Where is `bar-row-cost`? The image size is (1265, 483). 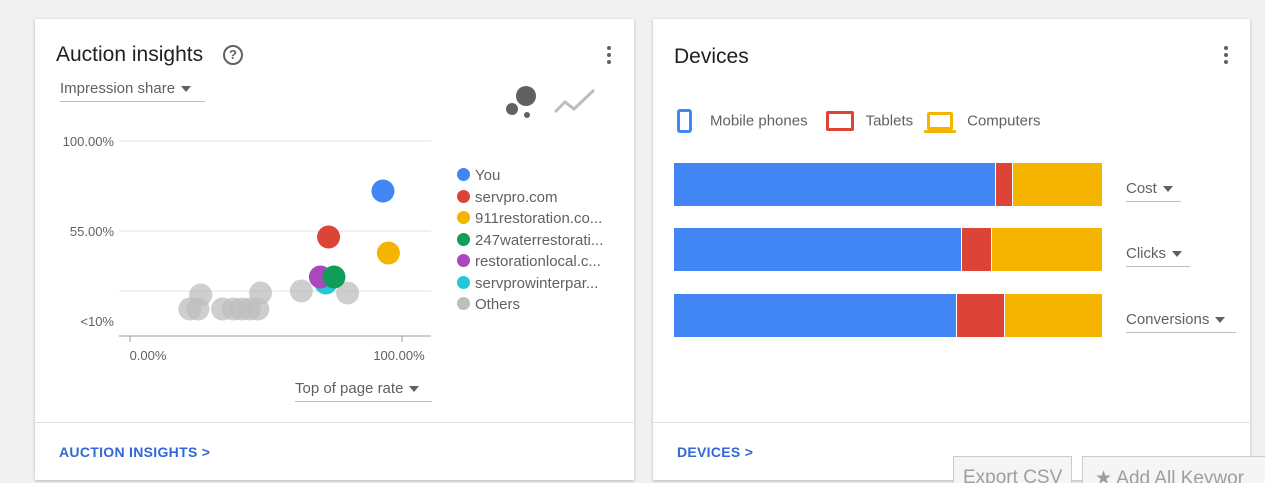 bar-row-cost is located at coordinates (888, 184).